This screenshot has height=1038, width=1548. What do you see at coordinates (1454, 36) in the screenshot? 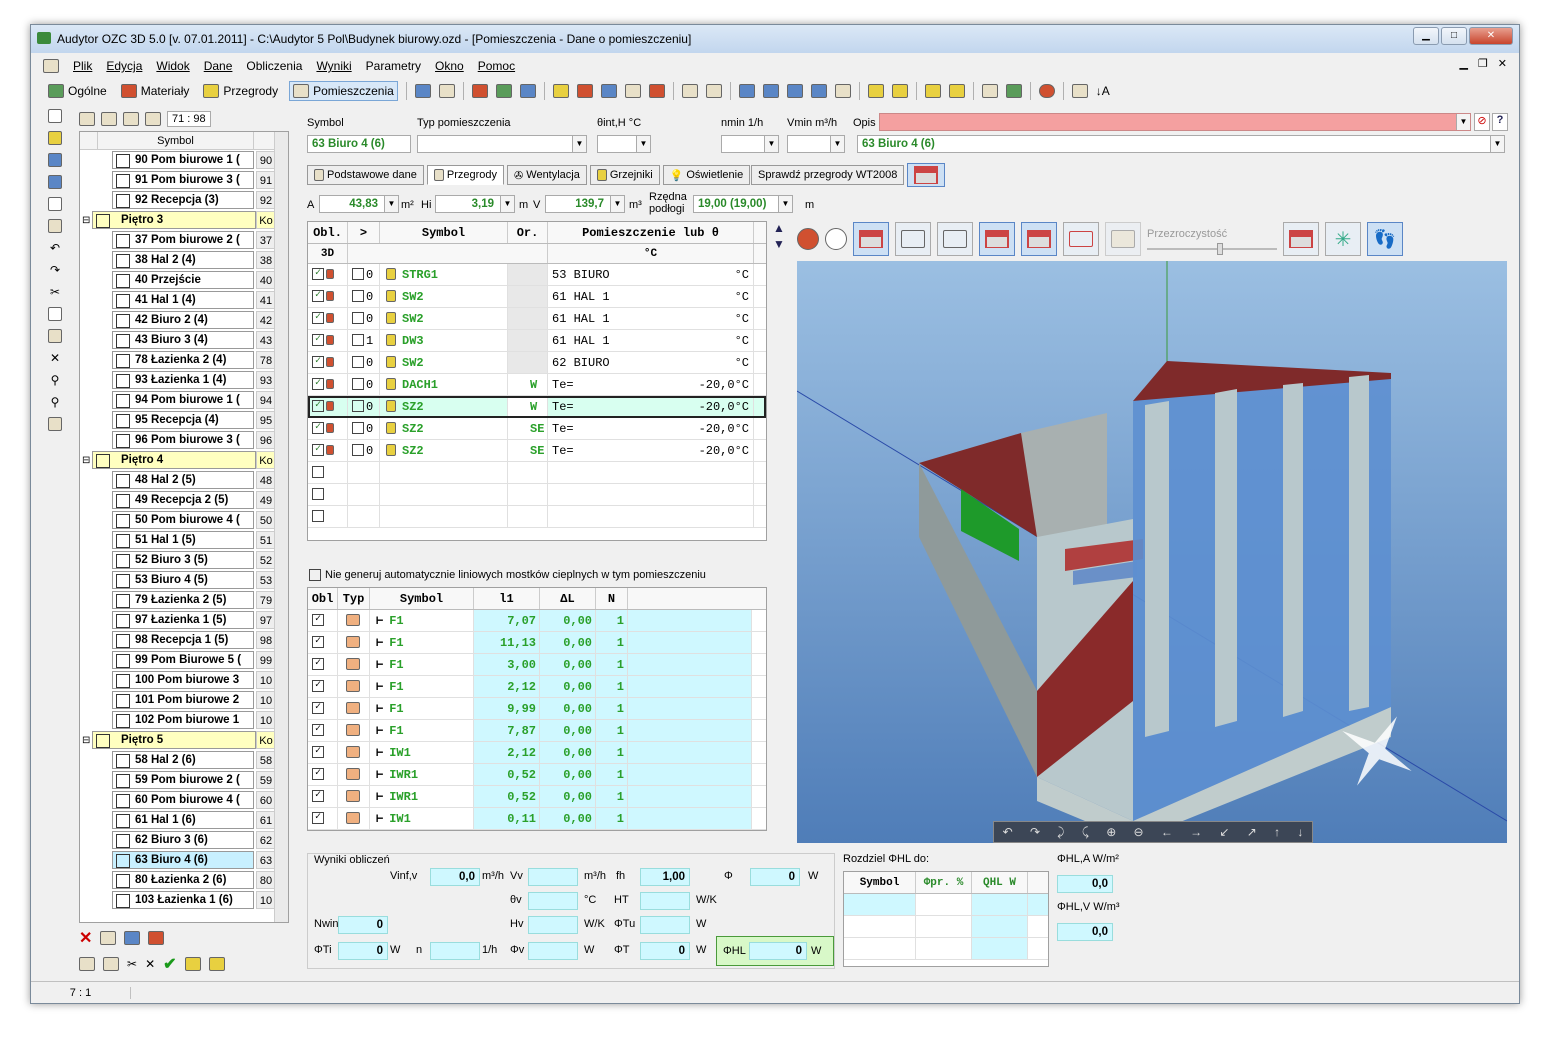
I see `maximize-button: □` at bounding box center [1454, 36].